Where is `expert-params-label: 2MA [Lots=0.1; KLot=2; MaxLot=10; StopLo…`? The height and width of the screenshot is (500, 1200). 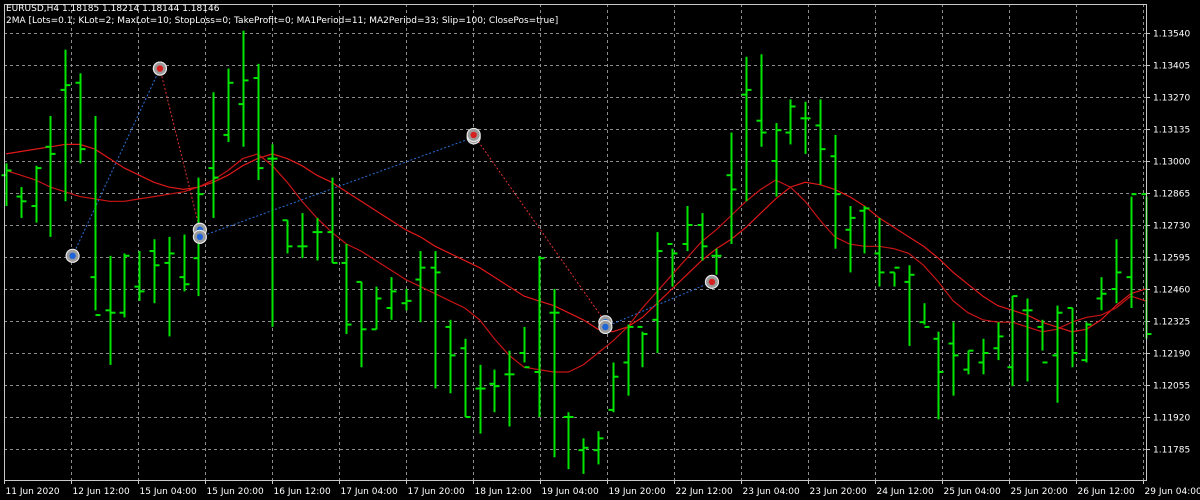
expert-params-label: 2MA [Lots=0.1; KLot=2; MaxLot=10; StopLo… is located at coordinates (282, 21).